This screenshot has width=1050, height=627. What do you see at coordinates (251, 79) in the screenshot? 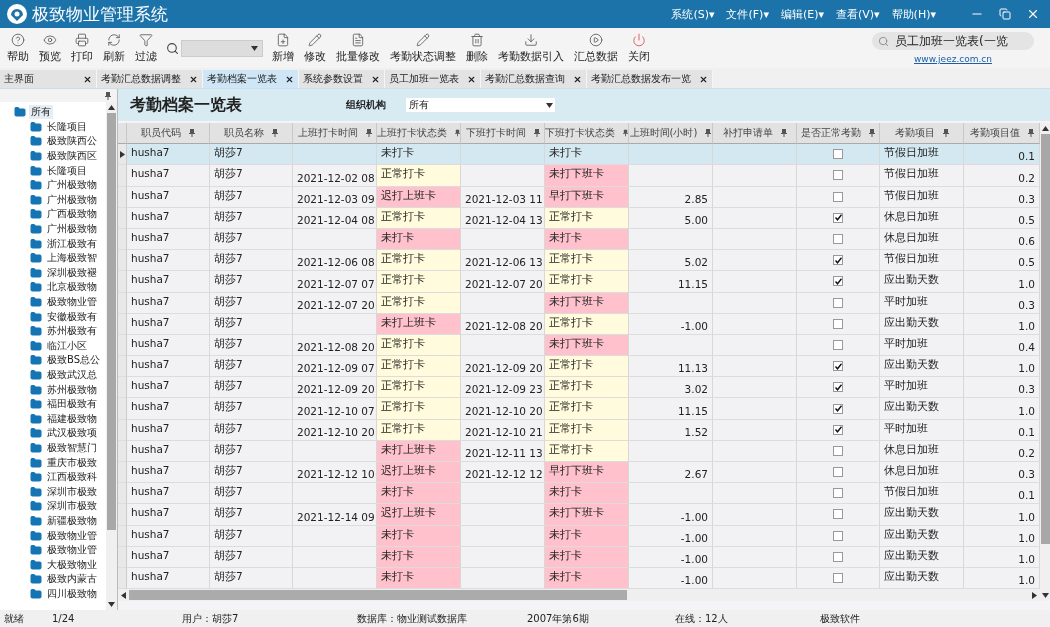
I see `tab: 考勤档案一览表` at bounding box center [251, 79].